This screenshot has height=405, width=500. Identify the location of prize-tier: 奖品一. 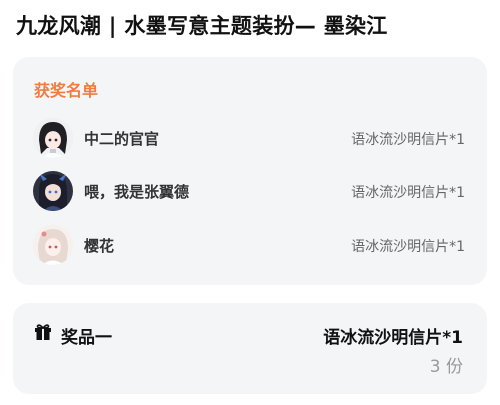
(86, 338).